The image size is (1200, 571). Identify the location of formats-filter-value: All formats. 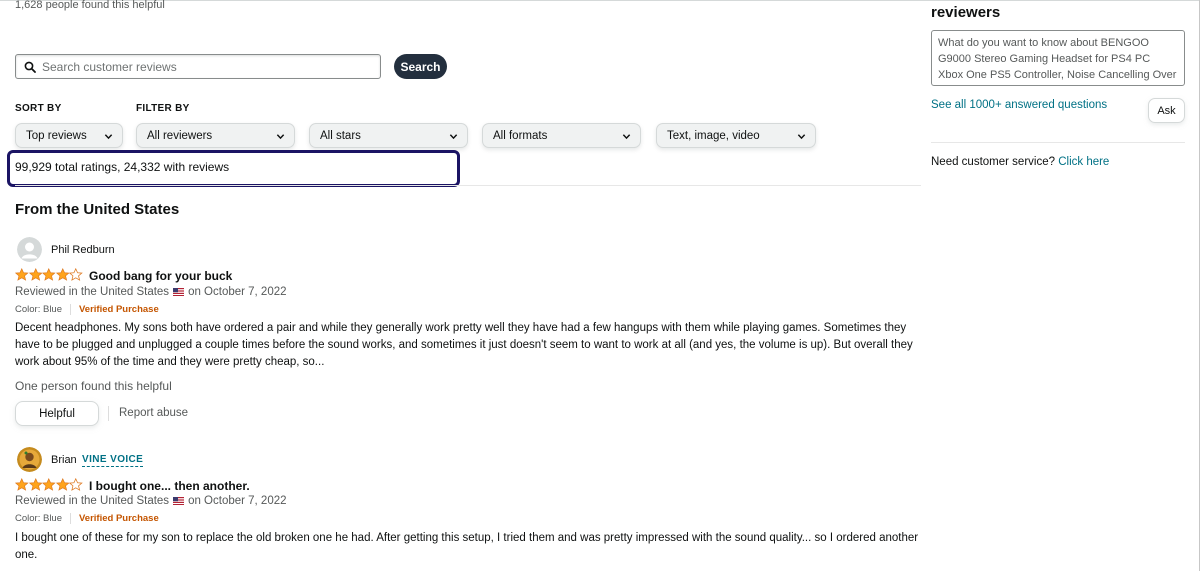
(520, 135).